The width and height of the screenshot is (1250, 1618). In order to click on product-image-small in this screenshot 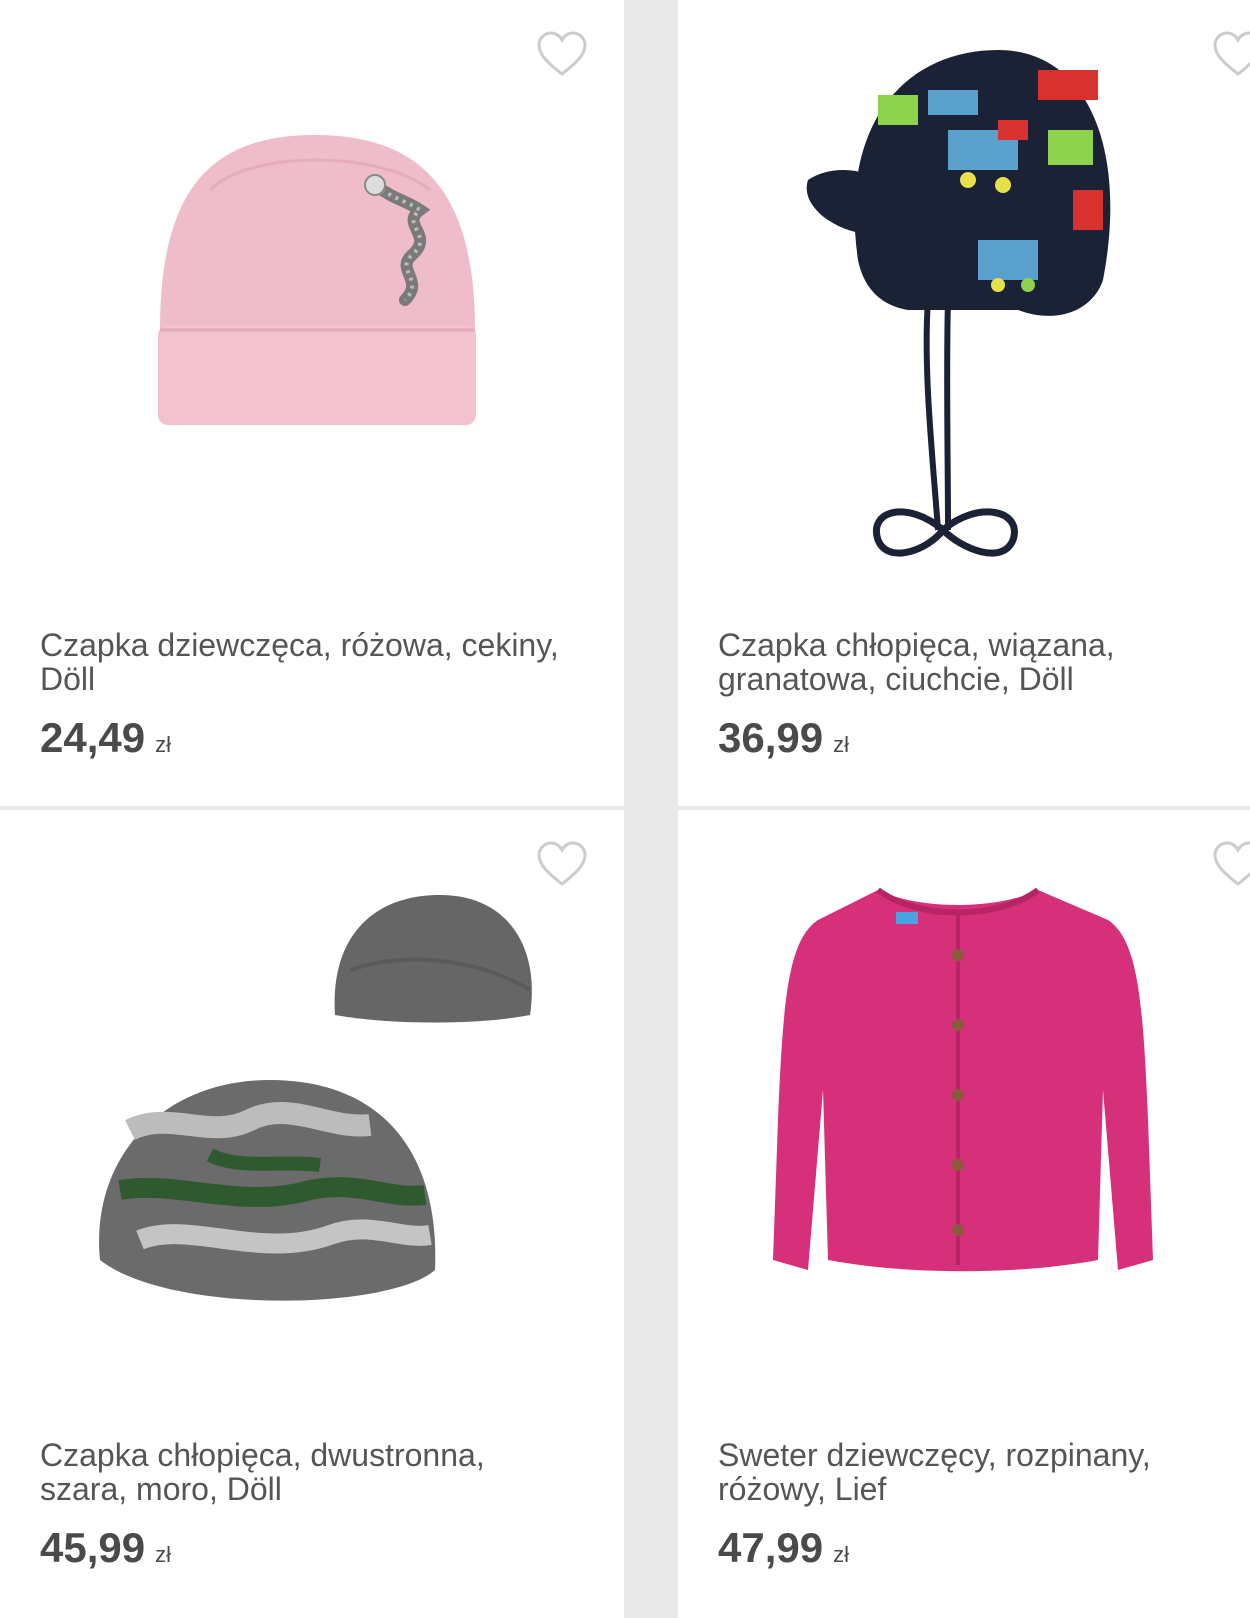, I will do `click(435, 960)`.